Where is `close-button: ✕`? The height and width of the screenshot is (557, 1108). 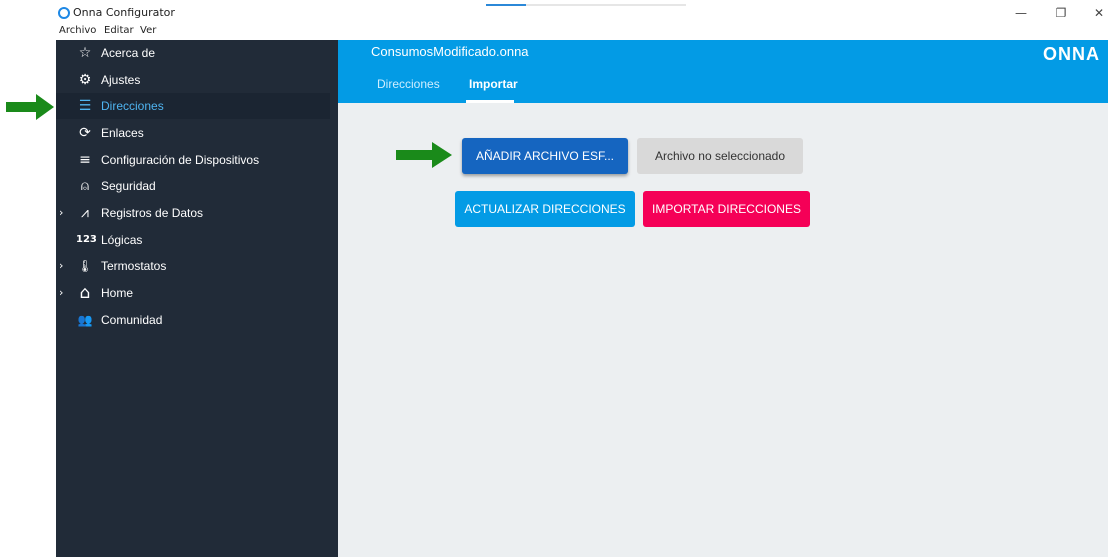 close-button: ✕ is located at coordinates (1096, 13).